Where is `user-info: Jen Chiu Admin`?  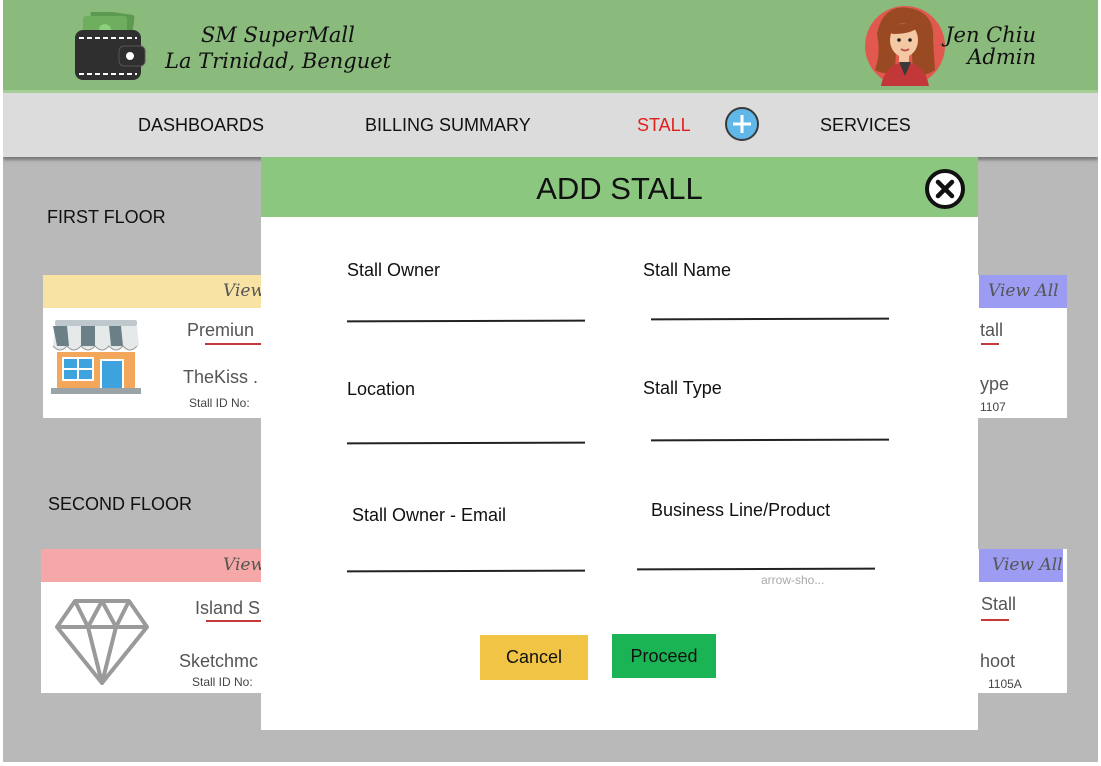 user-info: Jen Chiu Admin is located at coordinates (990, 46).